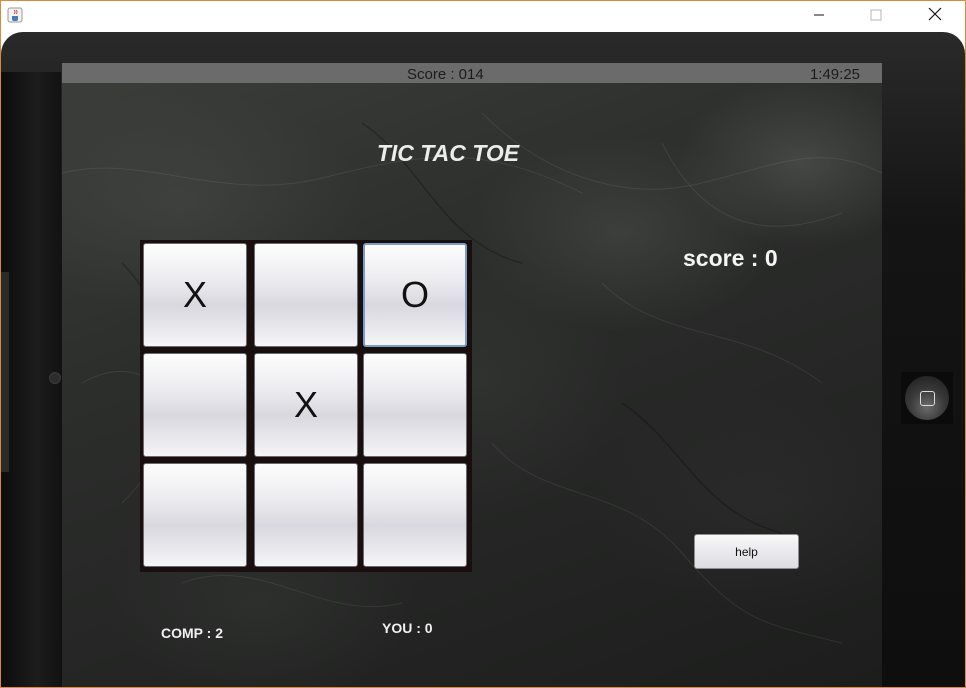 This screenshot has width=966, height=688. I want to click on home-square-icon, so click(927, 398).